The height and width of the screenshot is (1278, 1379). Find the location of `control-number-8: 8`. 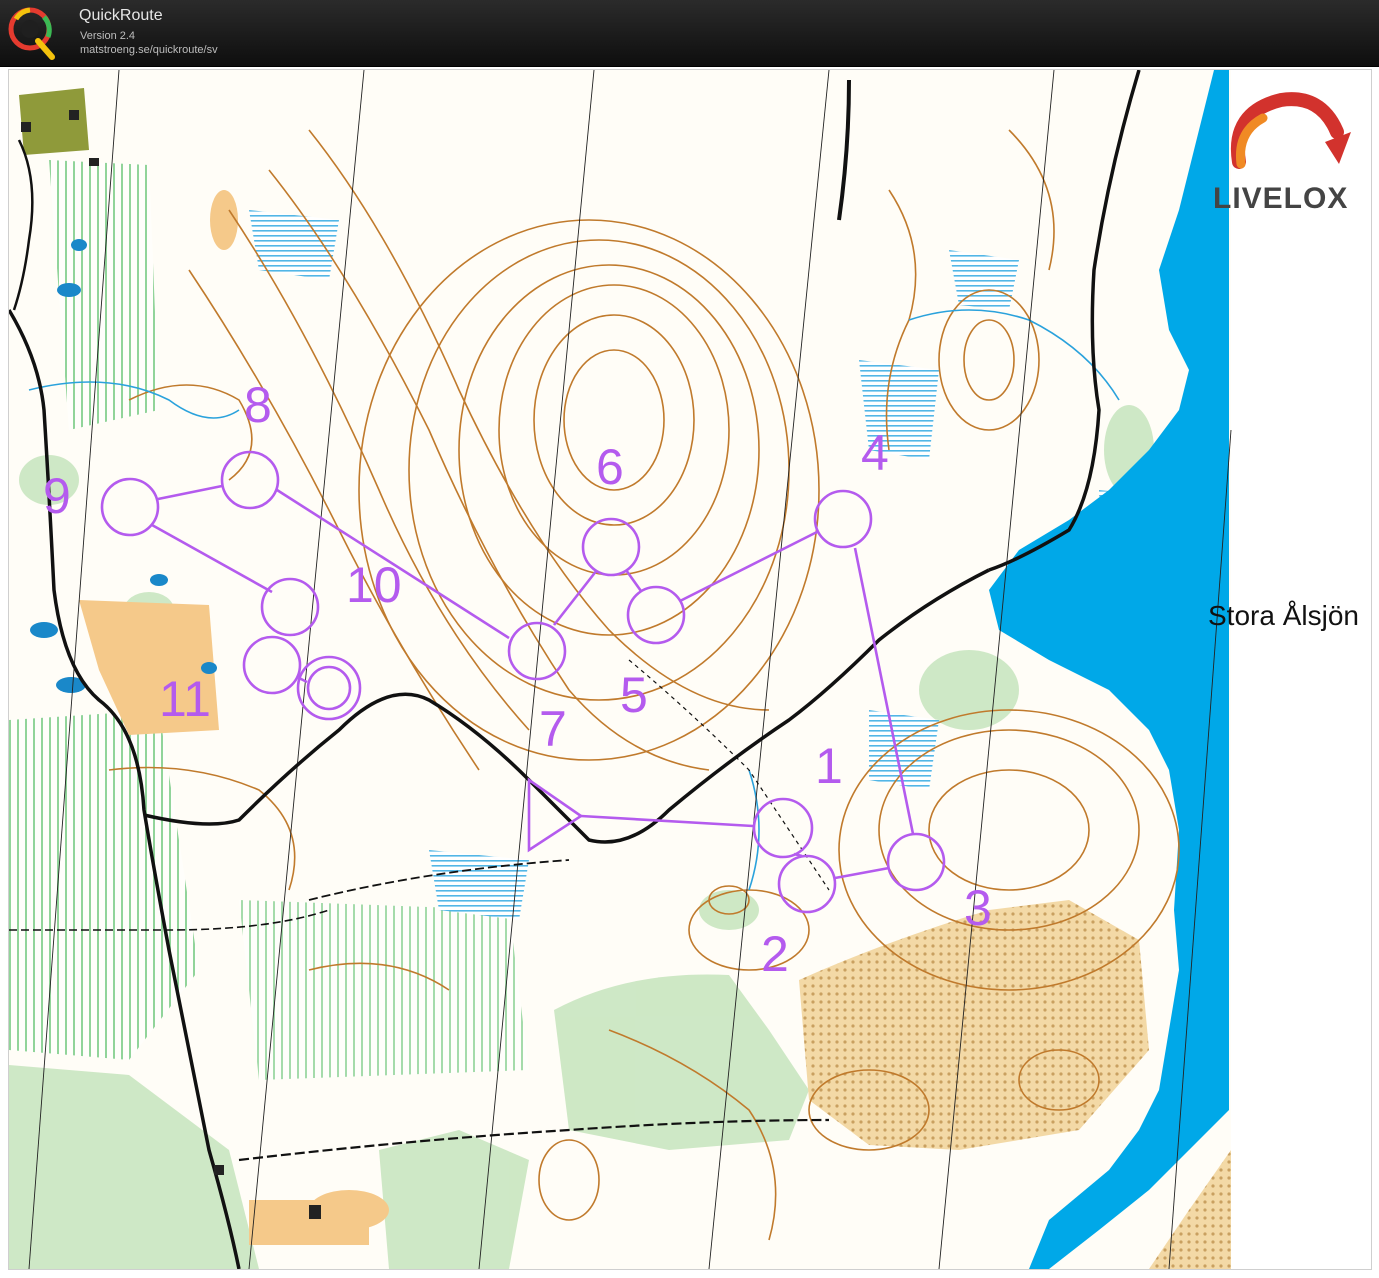

control-number-8: 8 is located at coordinates (258, 405).